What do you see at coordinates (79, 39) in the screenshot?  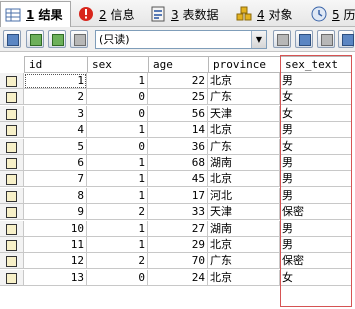 I see `copy-button` at bounding box center [79, 39].